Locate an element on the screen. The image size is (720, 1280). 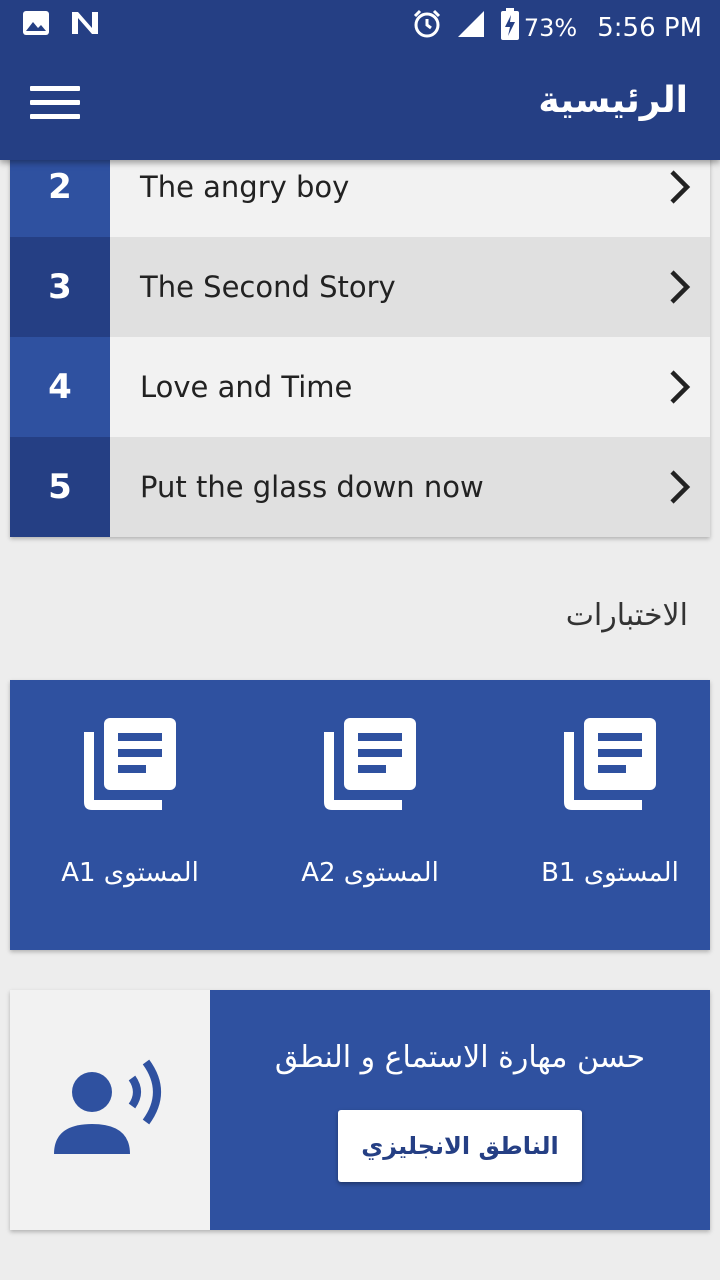
signal-icon is located at coordinates (471, 27).